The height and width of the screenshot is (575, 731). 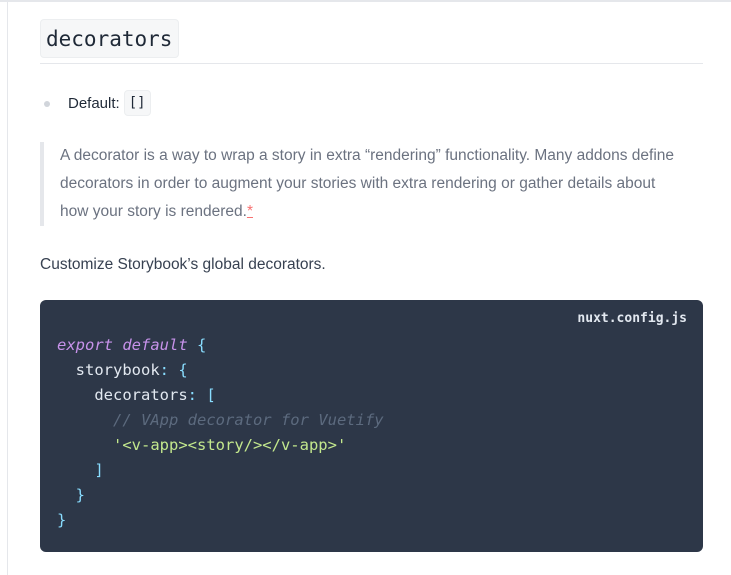 What do you see at coordinates (94, 103) in the screenshot?
I see `default-label: Default:` at bounding box center [94, 103].